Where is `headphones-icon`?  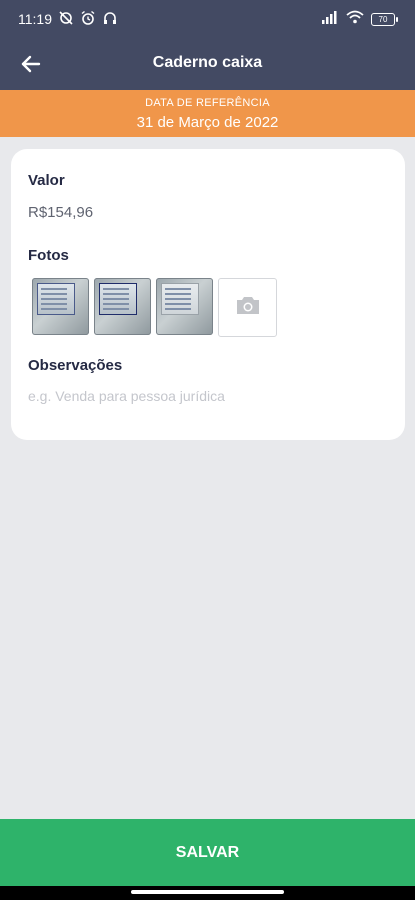
headphones-icon is located at coordinates (110, 20).